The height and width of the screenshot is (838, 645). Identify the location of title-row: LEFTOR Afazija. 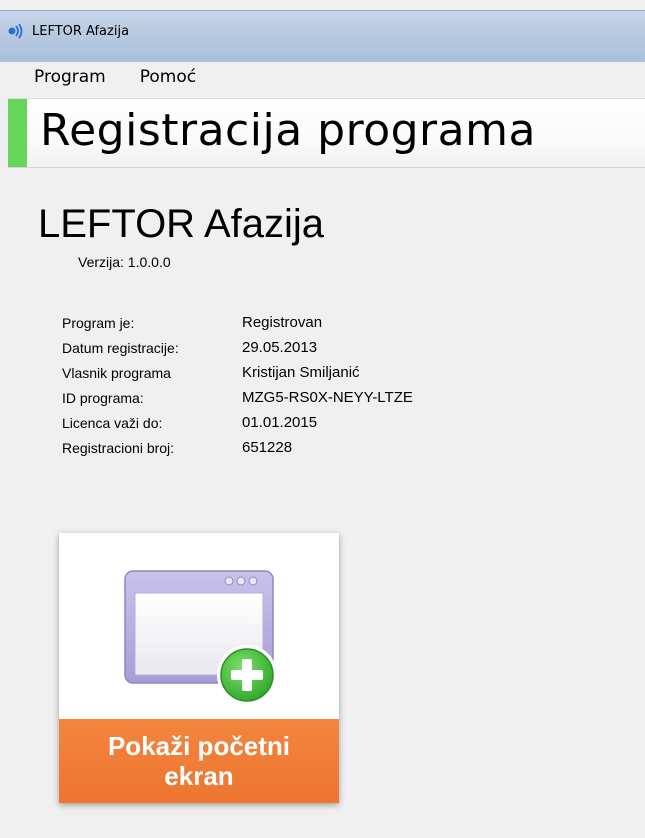
(68, 31).